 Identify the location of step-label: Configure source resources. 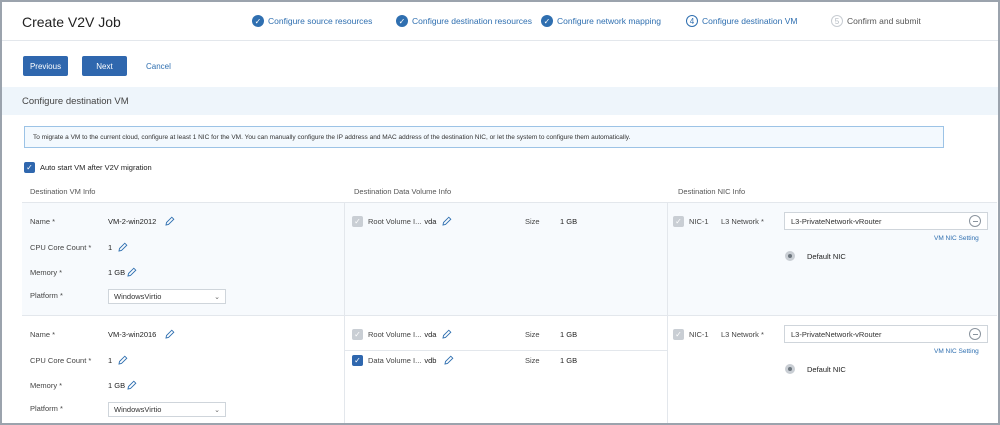
(320, 21).